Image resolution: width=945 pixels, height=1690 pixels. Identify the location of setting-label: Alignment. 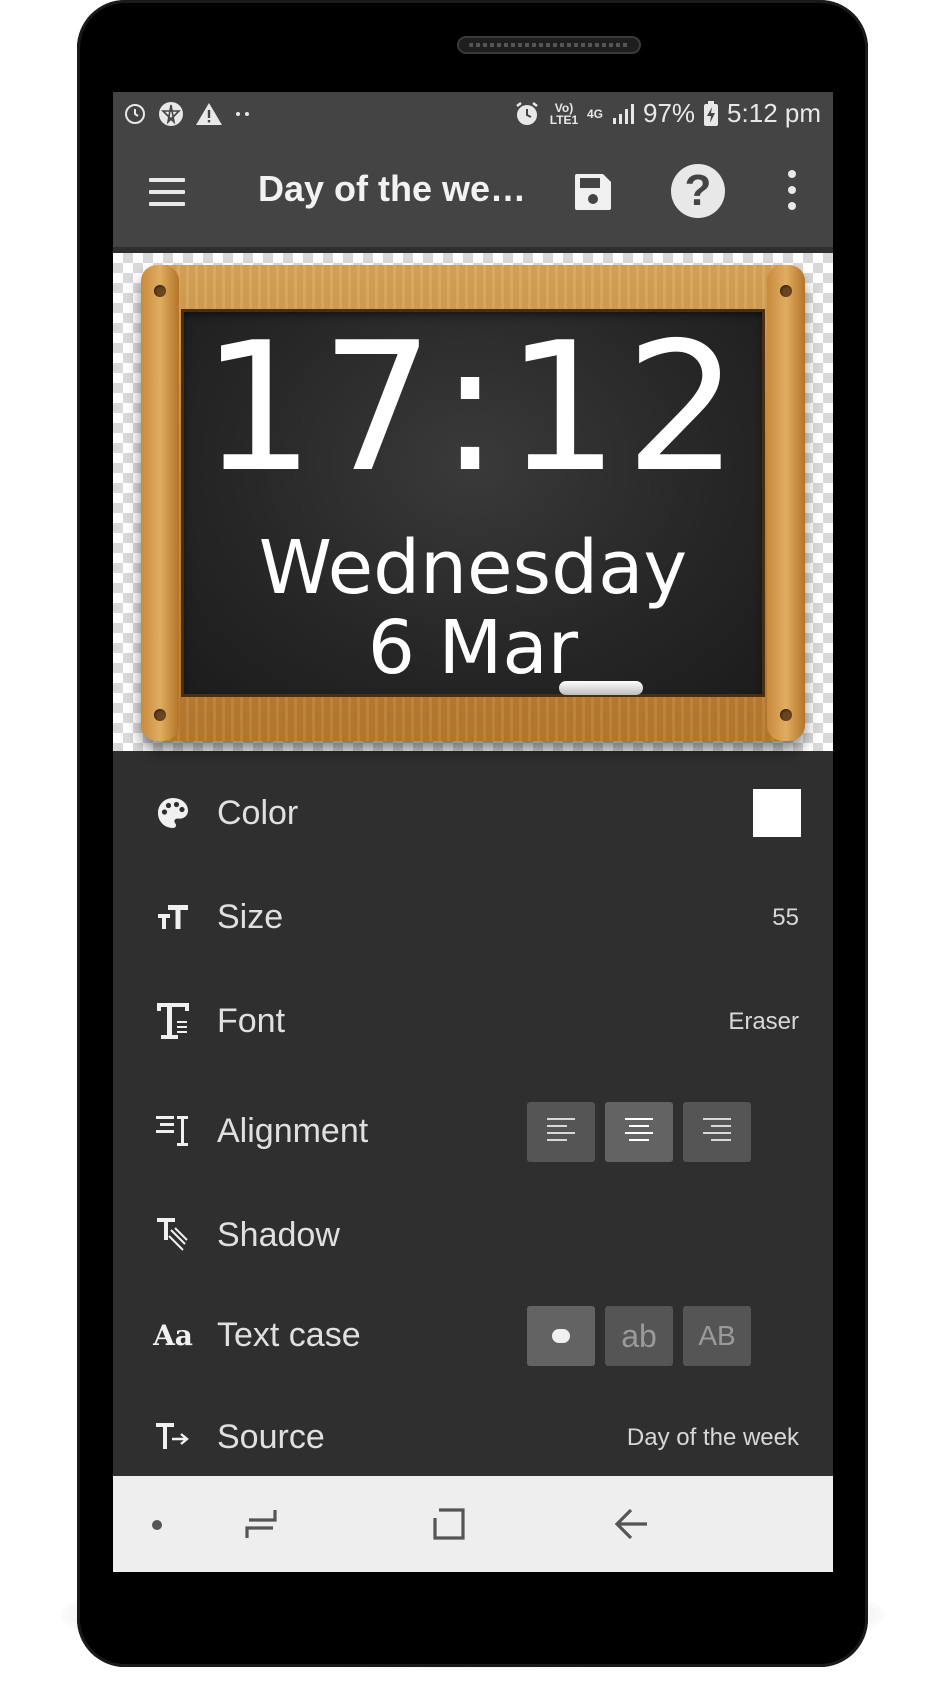
(293, 1131).